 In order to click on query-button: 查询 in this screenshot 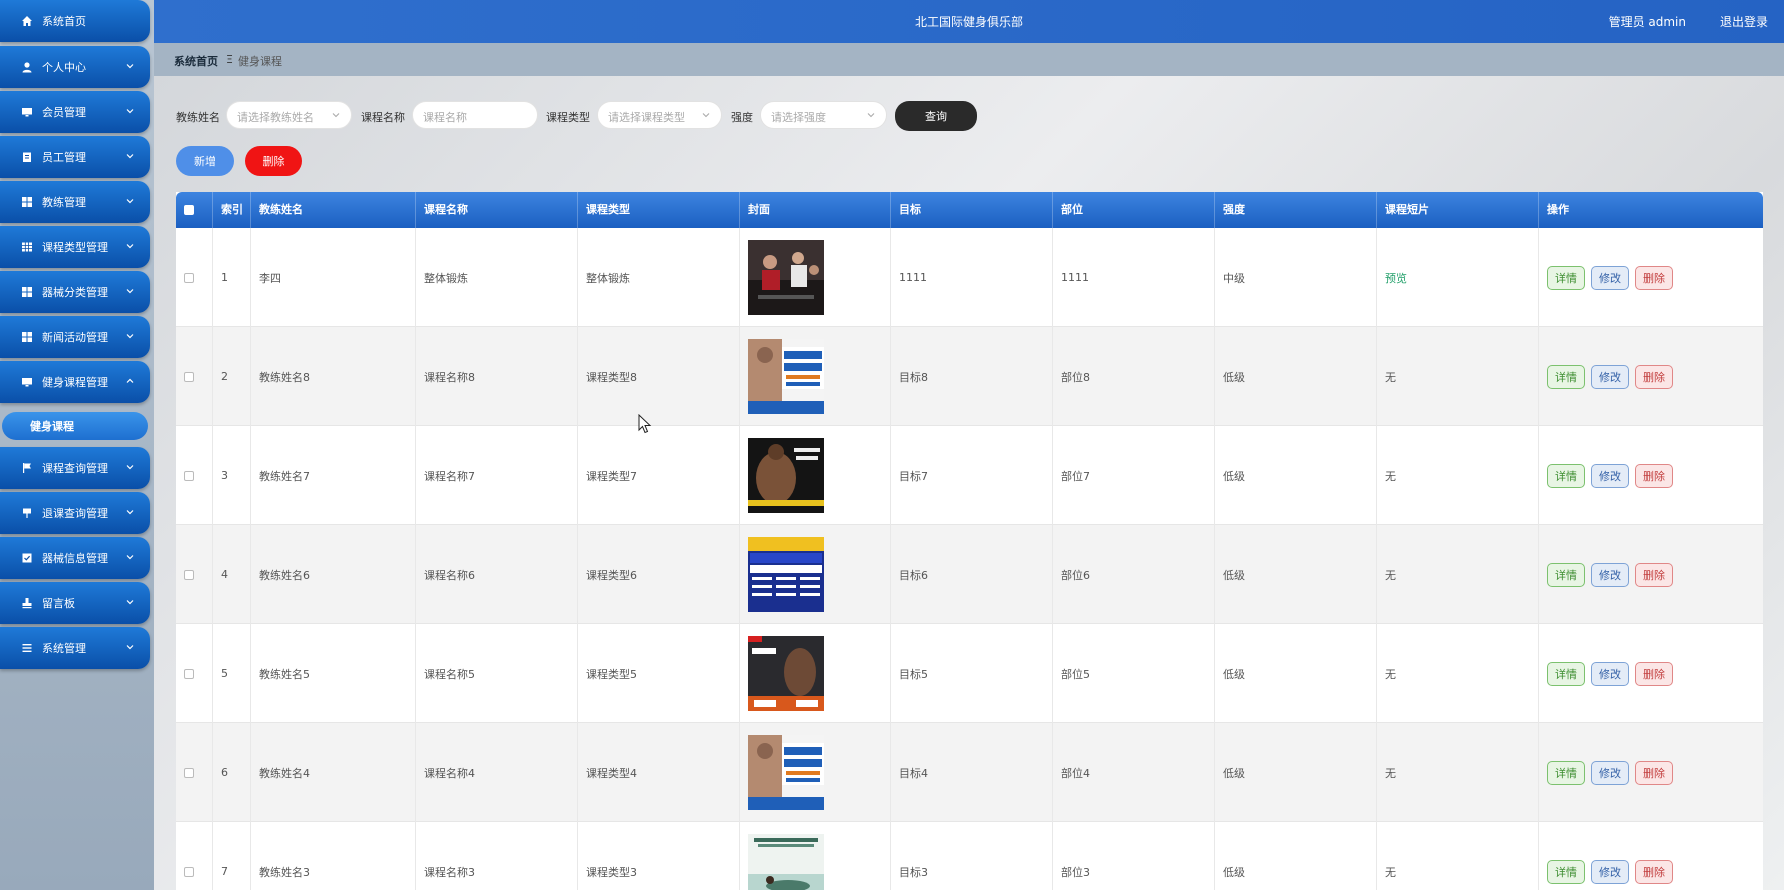, I will do `click(936, 116)`.